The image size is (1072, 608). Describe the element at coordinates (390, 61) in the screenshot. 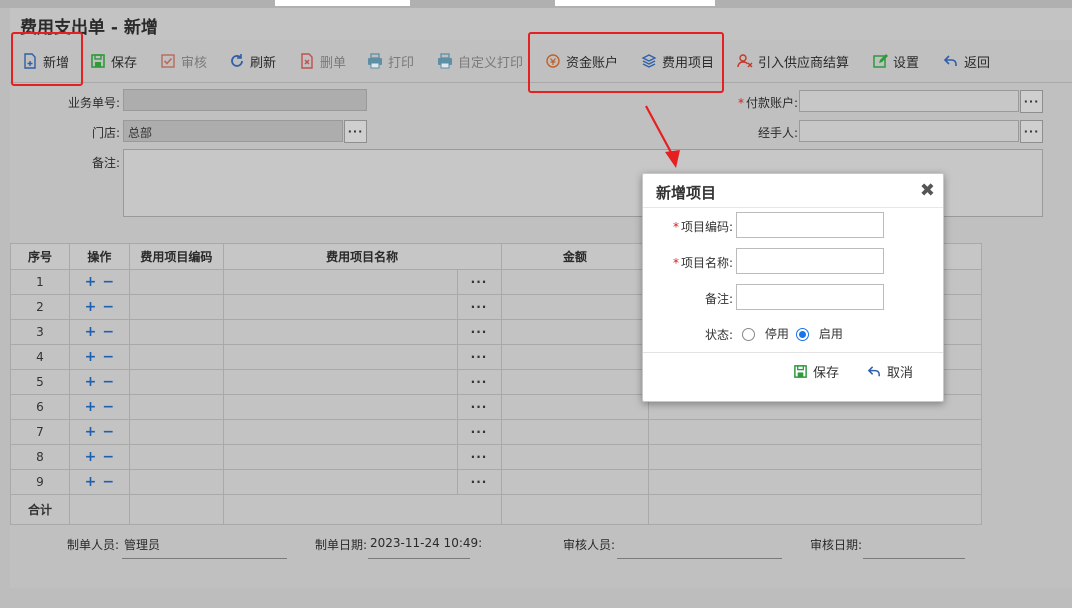

I see `print-button: 打印` at that location.